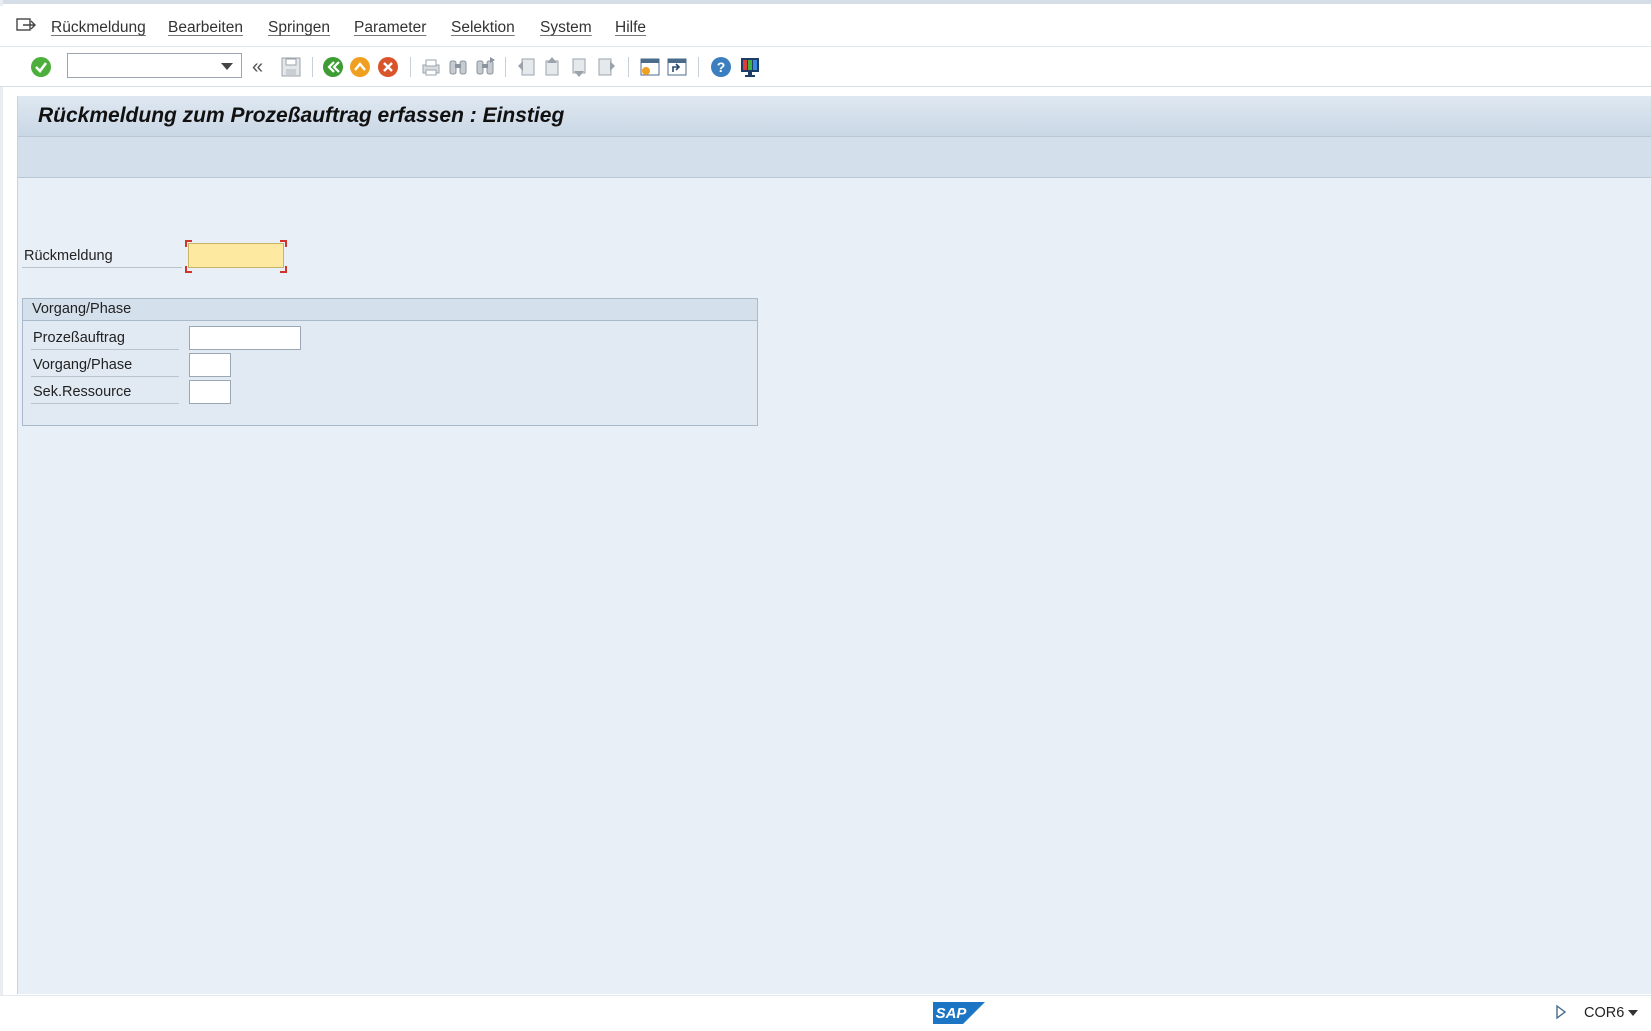 The height and width of the screenshot is (1031, 1651). Describe the element at coordinates (299, 28) in the screenshot. I see `menu-springen: Springen` at that location.